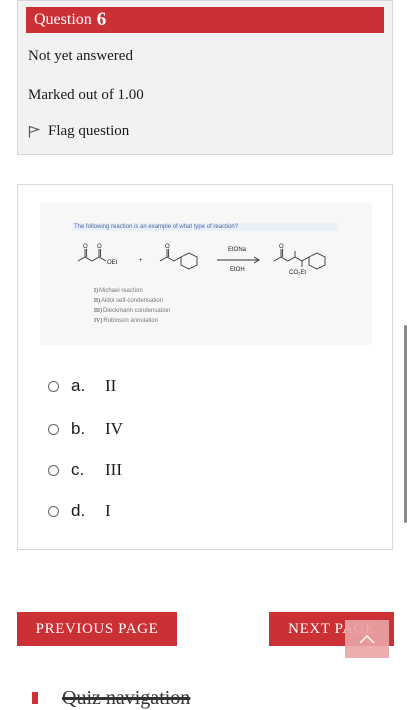 The height and width of the screenshot is (710, 412). I want to click on flag-question-label: Flag question, so click(89, 131).